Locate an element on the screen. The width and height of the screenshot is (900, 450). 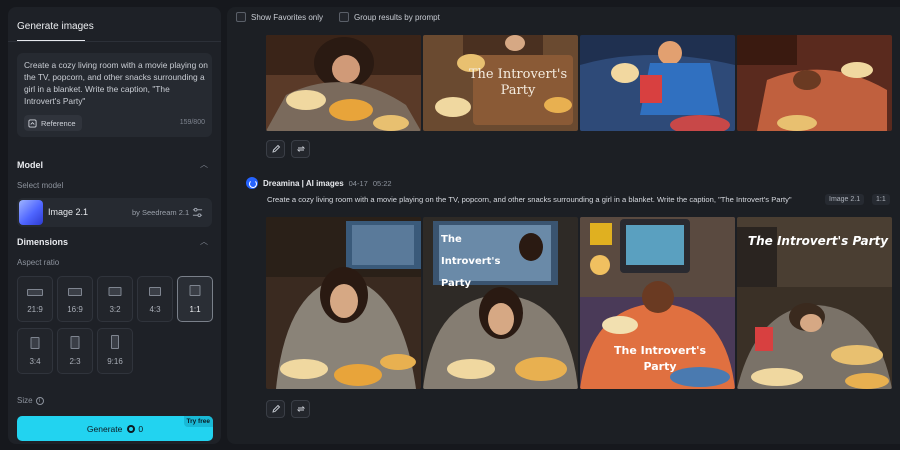
size-label-text: Size is located at coordinates (25, 400).